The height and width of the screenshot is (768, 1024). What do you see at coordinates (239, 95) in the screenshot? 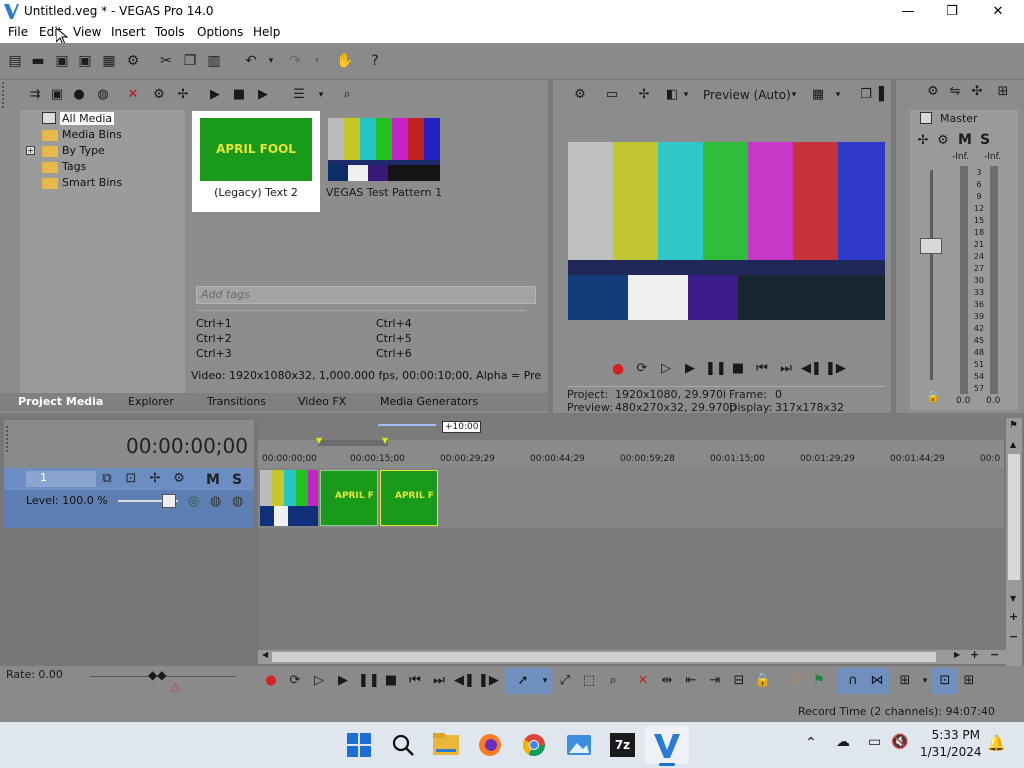
I see `stop-preview-icon: ■` at bounding box center [239, 95].